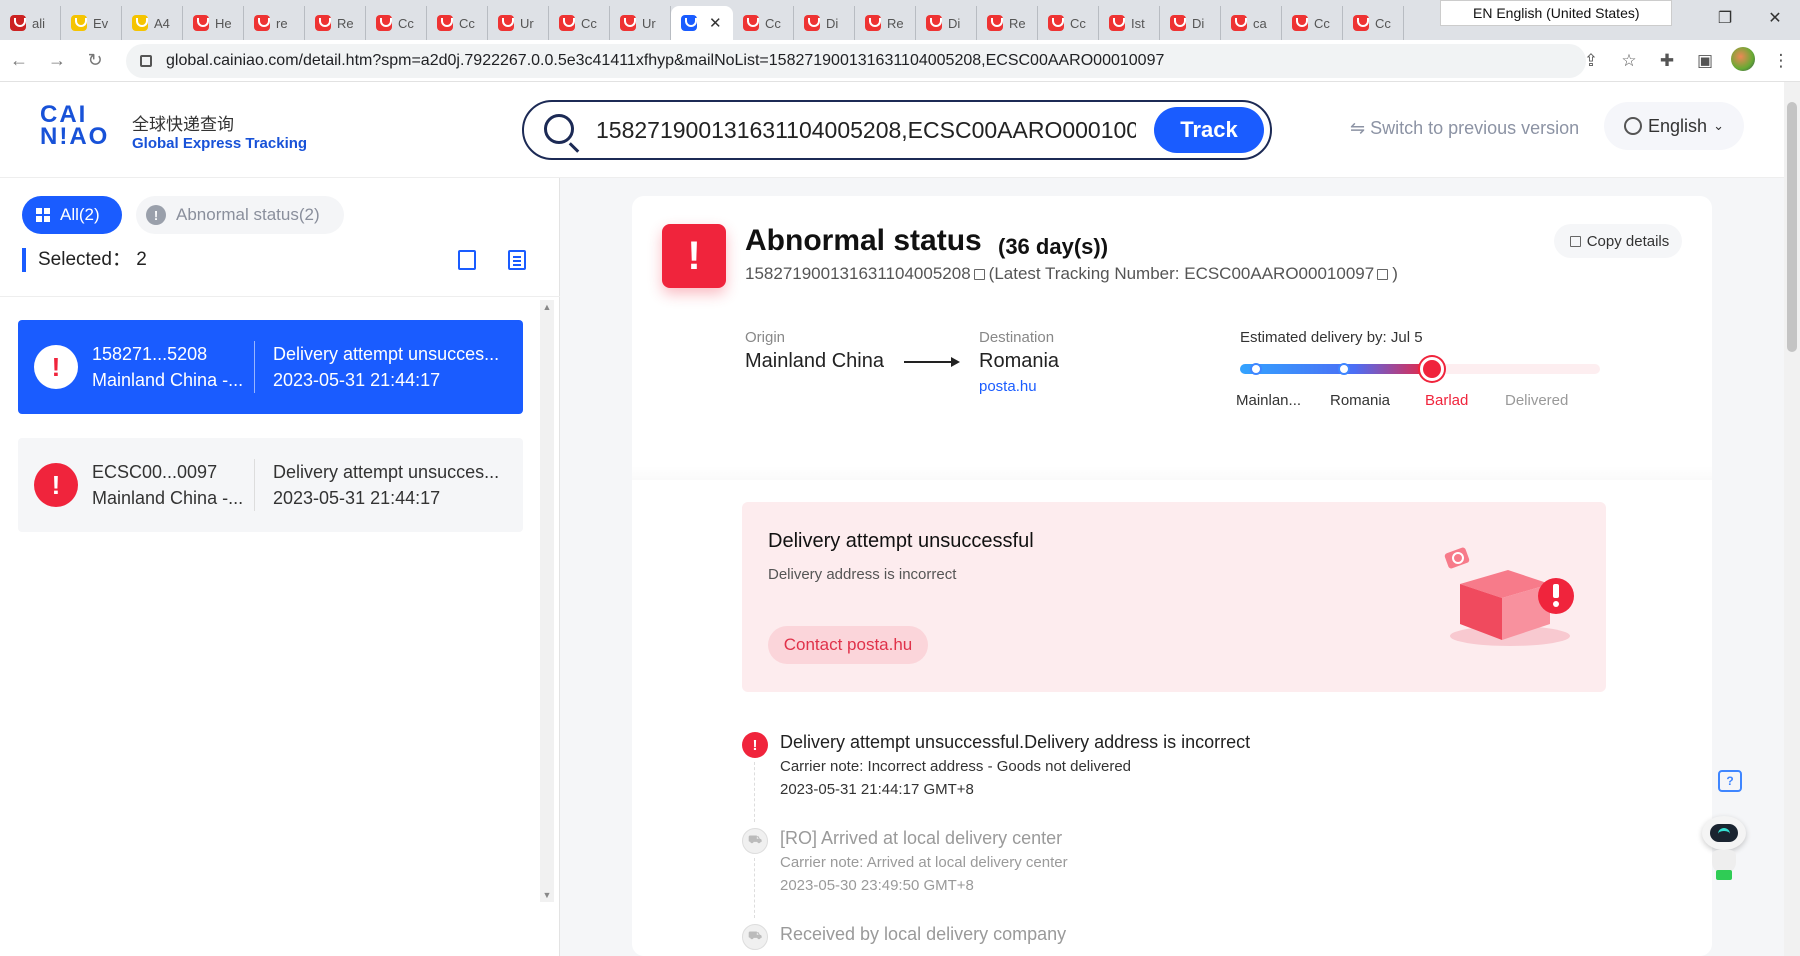 Image resolution: width=1800 pixels, height=956 pixels. I want to click on language-popup: EN English (United States), so click(1556, 13).